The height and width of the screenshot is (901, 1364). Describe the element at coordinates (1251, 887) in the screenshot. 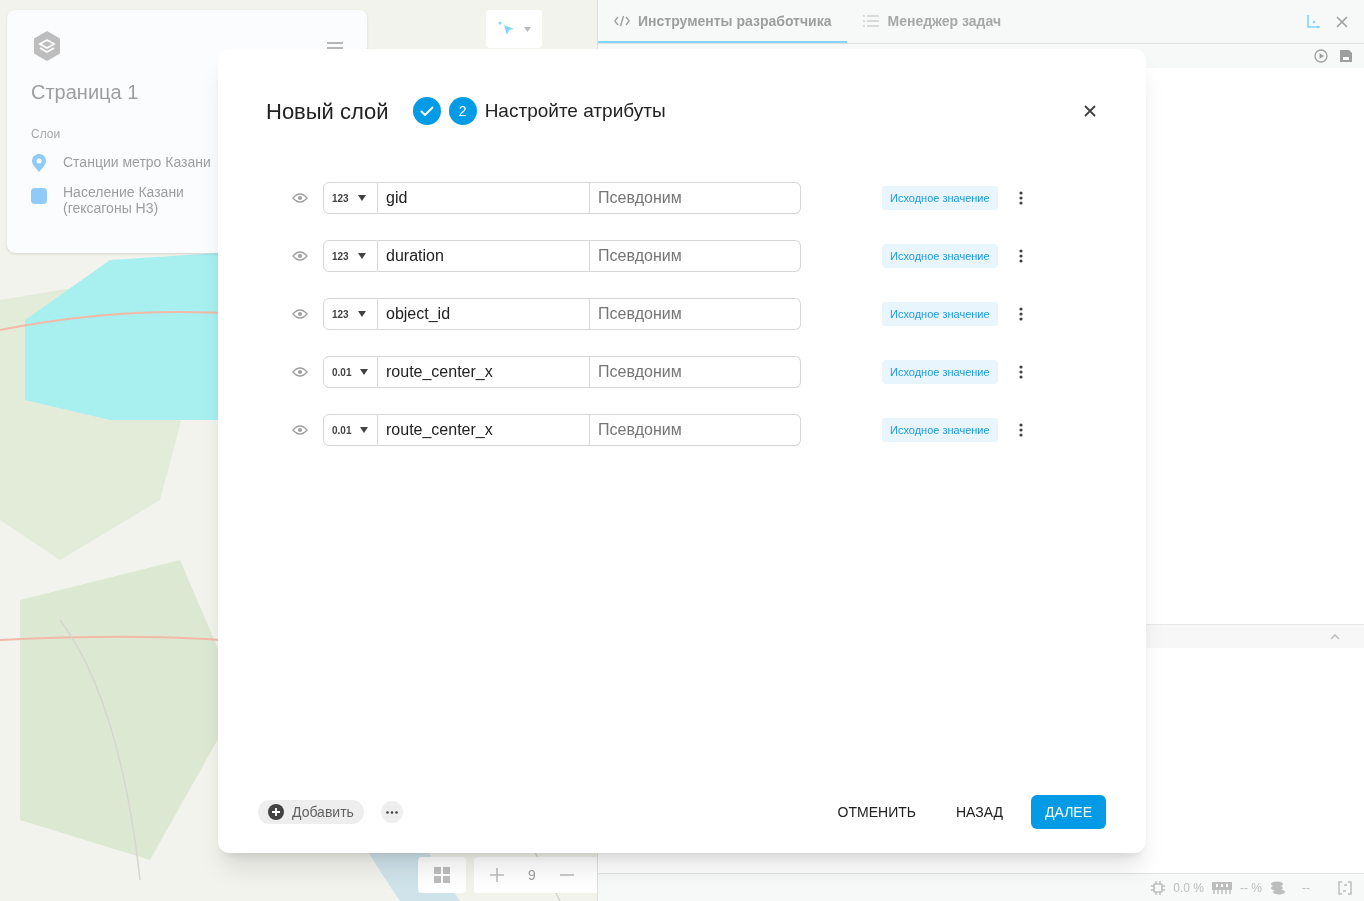

I see `memory-usage: -- %` at that location.